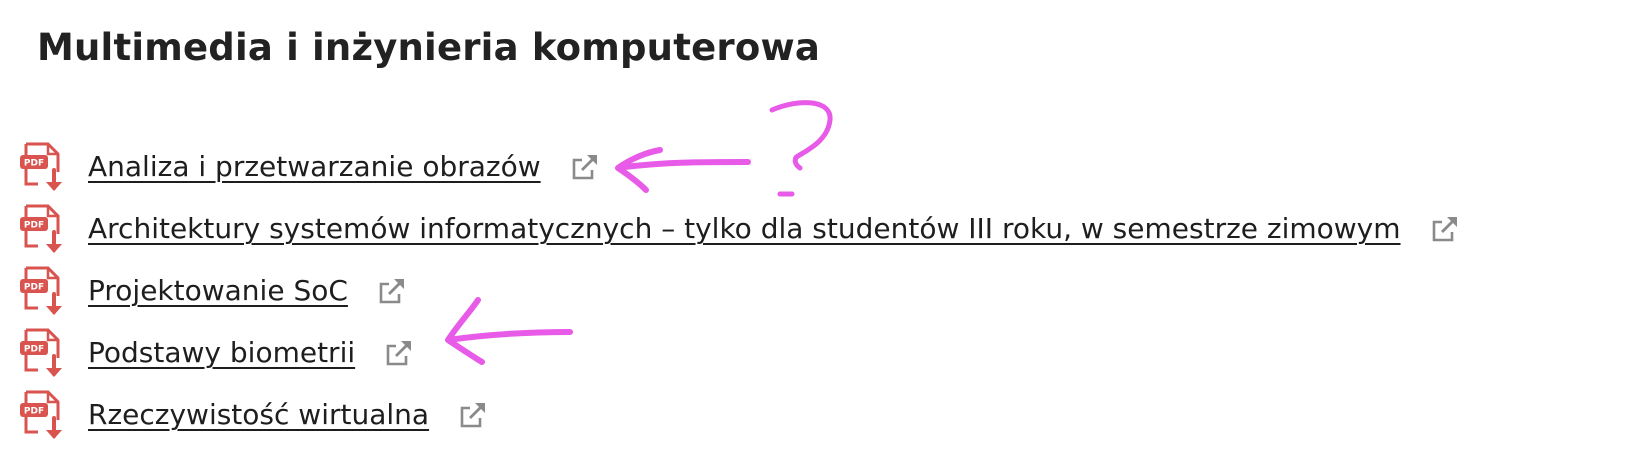 This screenshot has width=1642, height=468. I want to click on document-link-rzeczywistosc-wirtualna: Rzeczywistość wirtualna, so click(287, 414).